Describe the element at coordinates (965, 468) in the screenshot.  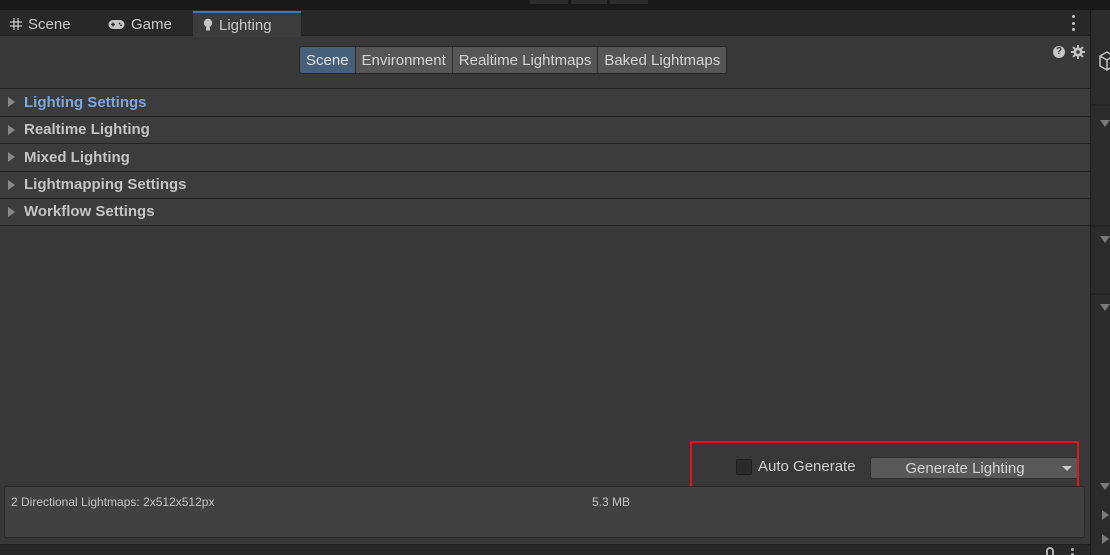
I see `generate-lighting-label: Generate Lighting` at that location.